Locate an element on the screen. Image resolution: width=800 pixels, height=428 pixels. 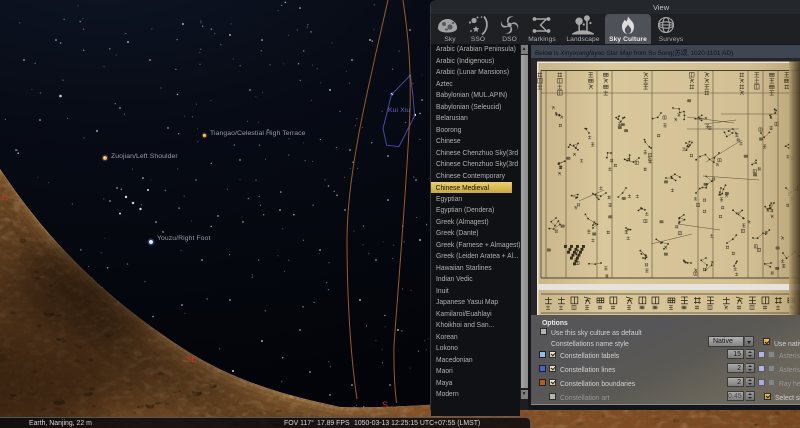
svg-text: SE is located at coordinates (191, 359).